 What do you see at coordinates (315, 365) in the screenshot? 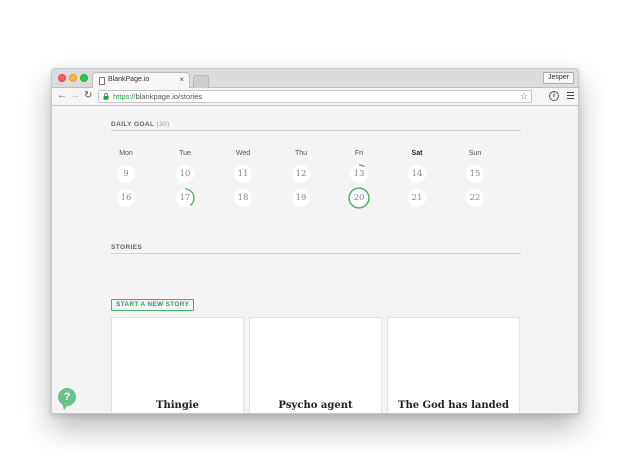
I see `story-card: Psycho agent` at bounding box center [315, 365].